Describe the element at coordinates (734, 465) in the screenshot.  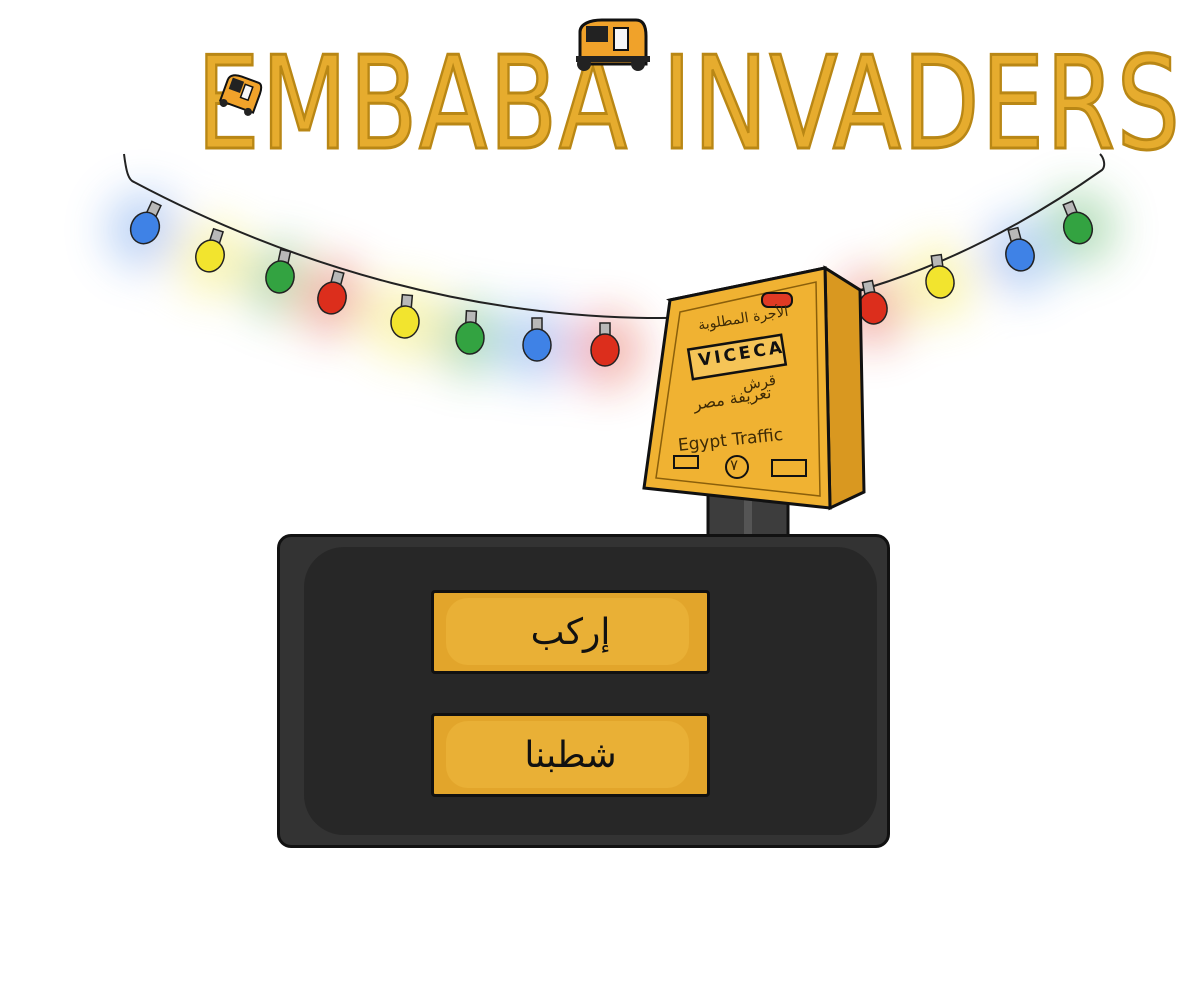
I see `meter-number: ٧` at that location.